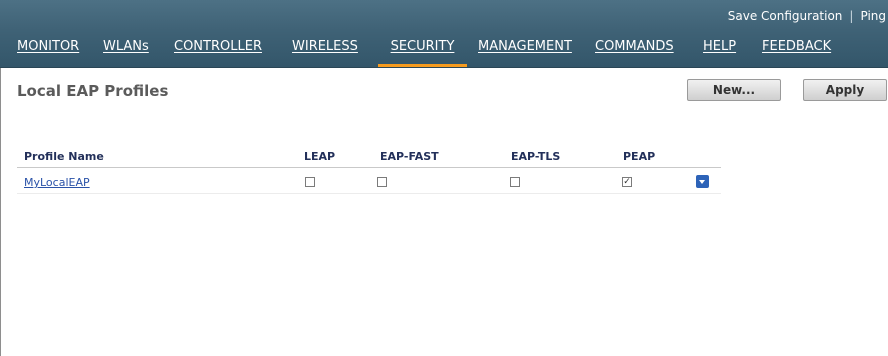 Image resolution: width=888 pixels, height=356 pixels. What do you see at coordinates (93, 91) in the screenshot?
I see `page-title: Local EAP Profiles` at bounding box center [93, 91].